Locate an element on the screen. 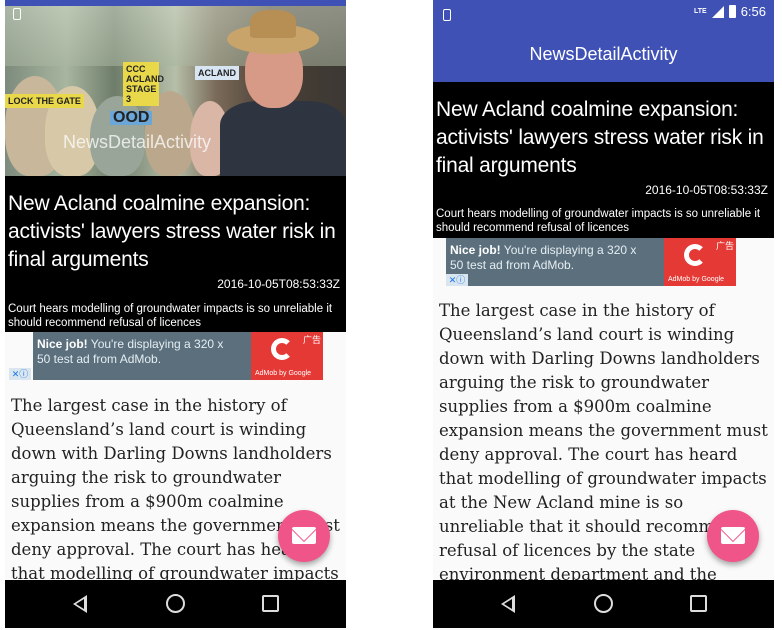  status-bar is located at coordinates (175, 3).